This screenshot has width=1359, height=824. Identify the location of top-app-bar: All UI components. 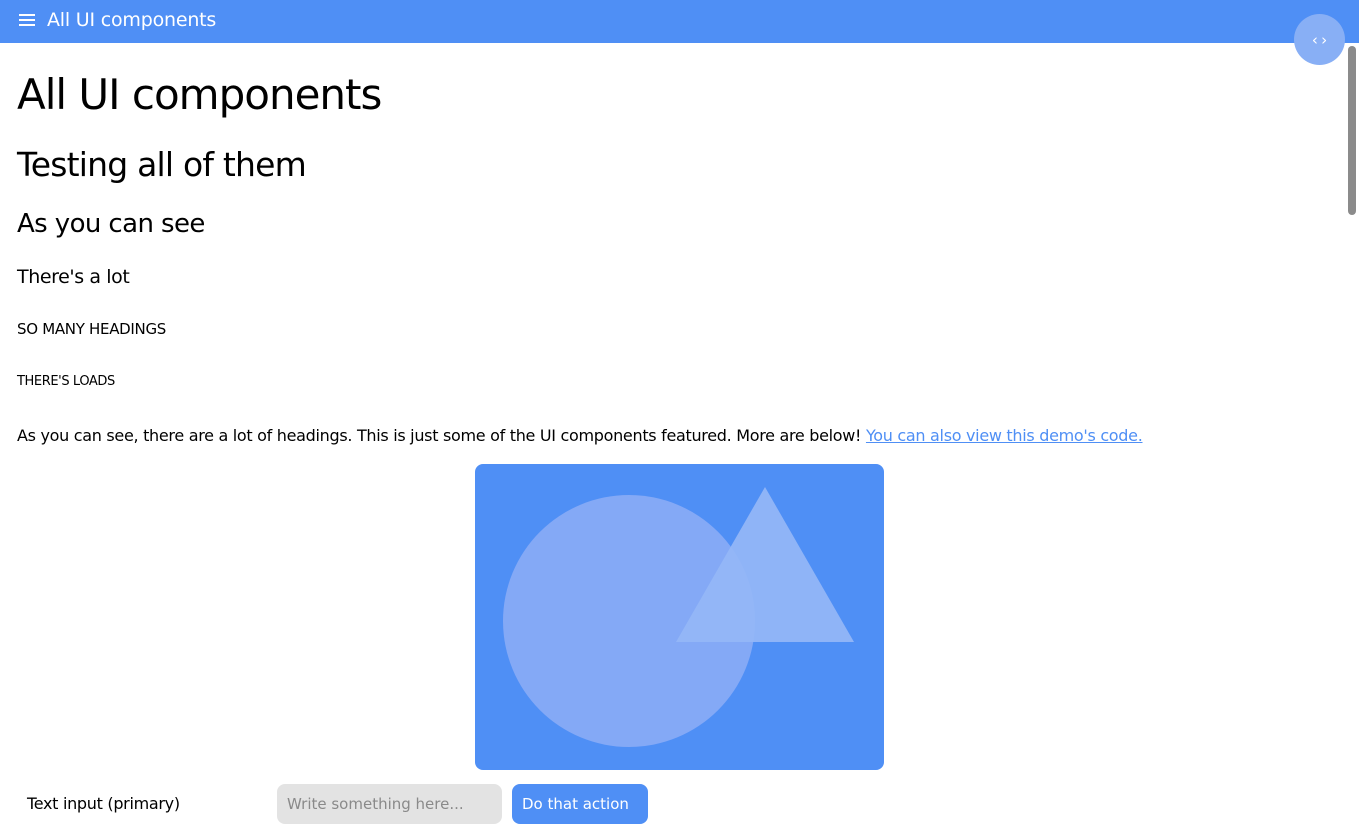
(679, 21).